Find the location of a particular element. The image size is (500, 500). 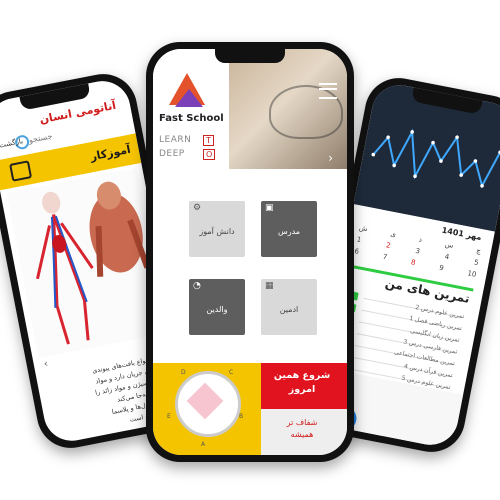

brand-area: Fast School LEARN DEEP T O is located at coordinates (191, 109).